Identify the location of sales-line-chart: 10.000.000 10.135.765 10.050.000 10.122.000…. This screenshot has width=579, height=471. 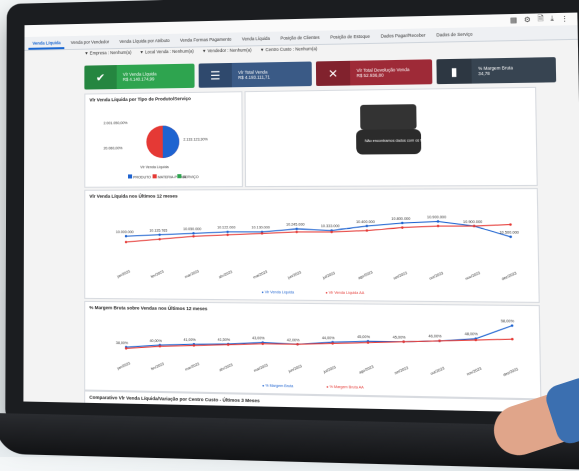
(317, 255).